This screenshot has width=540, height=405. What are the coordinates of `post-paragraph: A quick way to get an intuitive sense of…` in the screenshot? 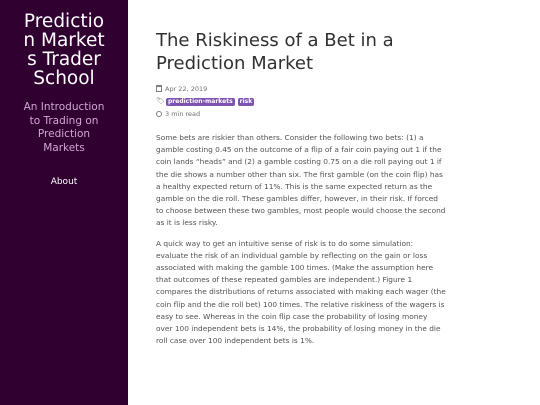 It's located at (301, 292).